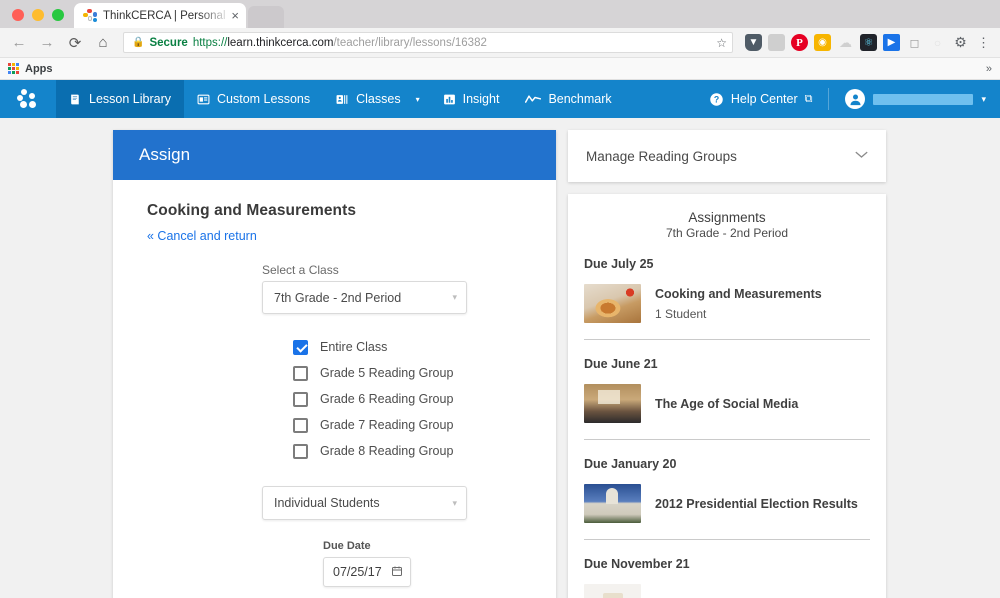 The image size is (1000, 598). Describe the element at coordinates (753, 42) in the screenshot. I see `pocket-extension-icon: ▼` at that location.